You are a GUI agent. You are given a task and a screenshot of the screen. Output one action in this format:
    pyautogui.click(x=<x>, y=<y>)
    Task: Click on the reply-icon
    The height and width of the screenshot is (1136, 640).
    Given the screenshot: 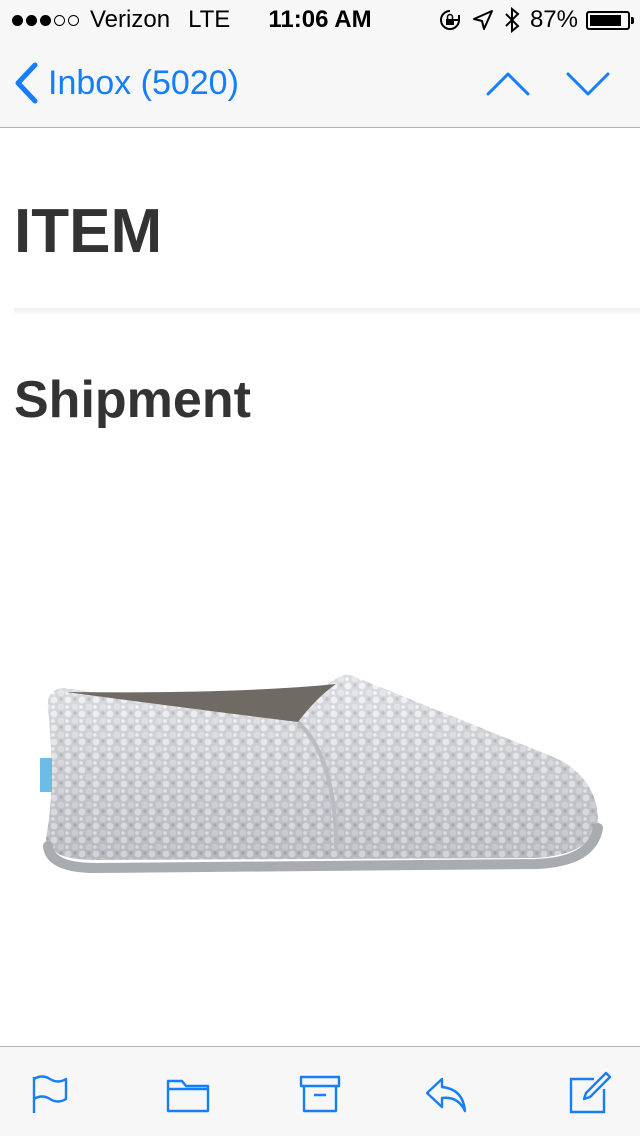 What is the action you would take?
    pyautogui.click(x=446, y=1093)
    